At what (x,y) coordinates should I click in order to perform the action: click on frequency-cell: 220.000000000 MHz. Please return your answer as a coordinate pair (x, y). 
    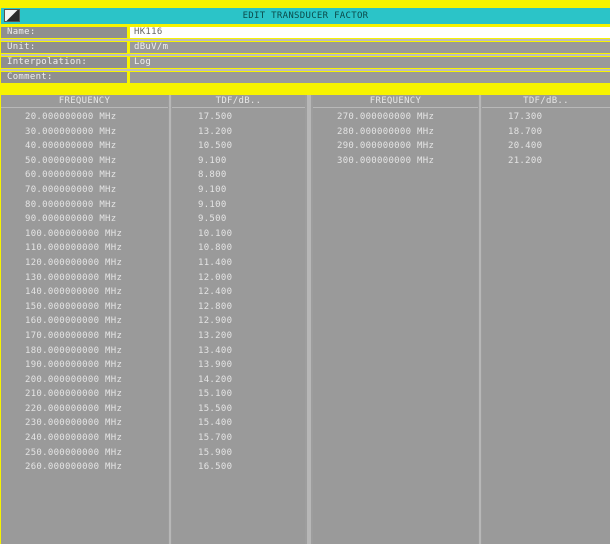
    Looking at the image, I should click on (84, 409).